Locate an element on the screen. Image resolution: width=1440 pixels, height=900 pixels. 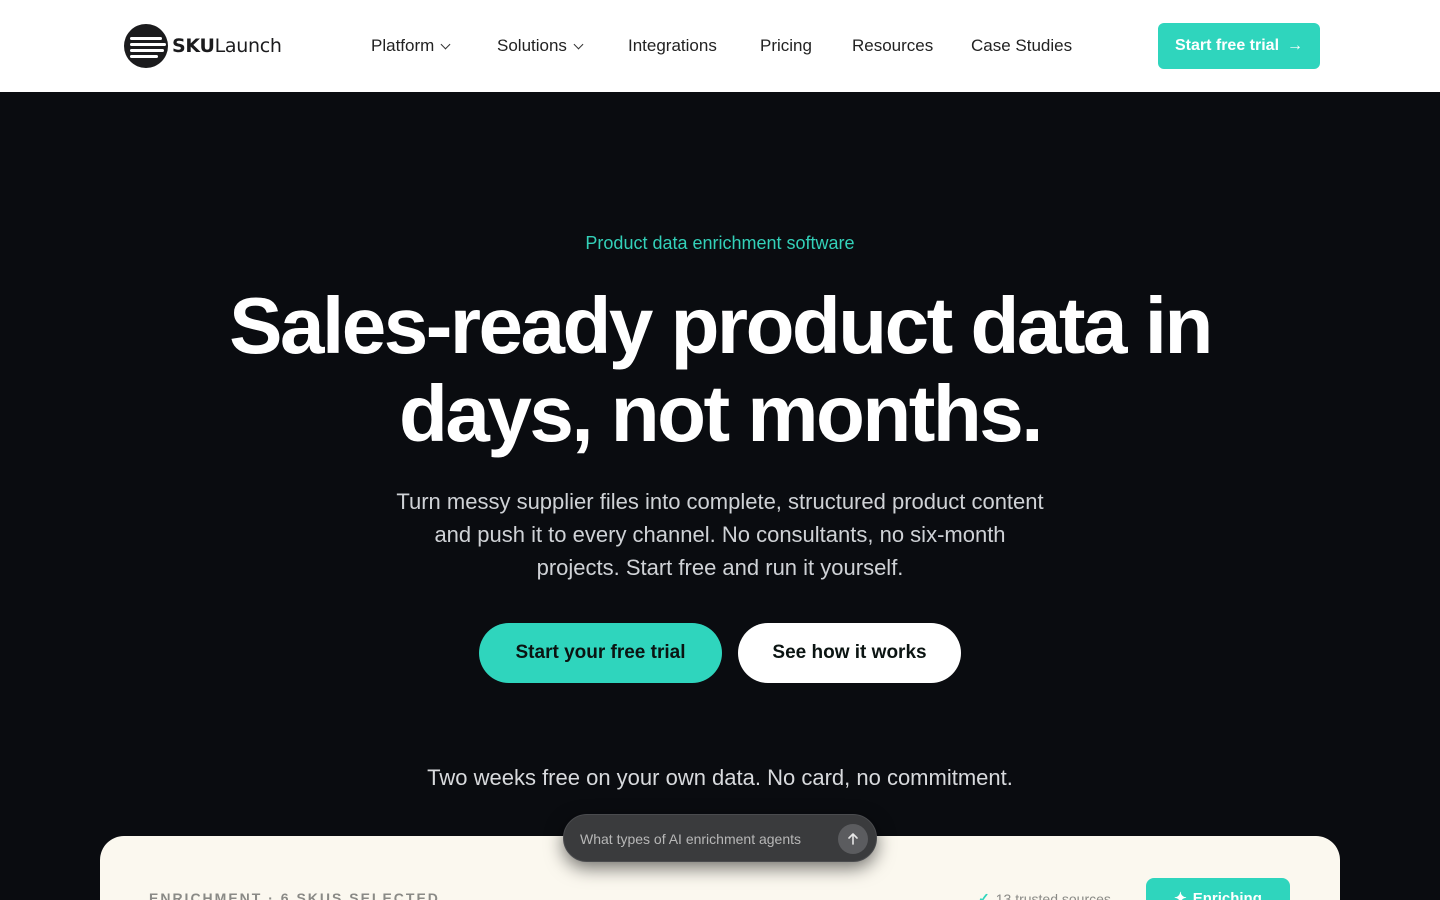
nav-item-label: Pricing is located at coordinates (786, 45).